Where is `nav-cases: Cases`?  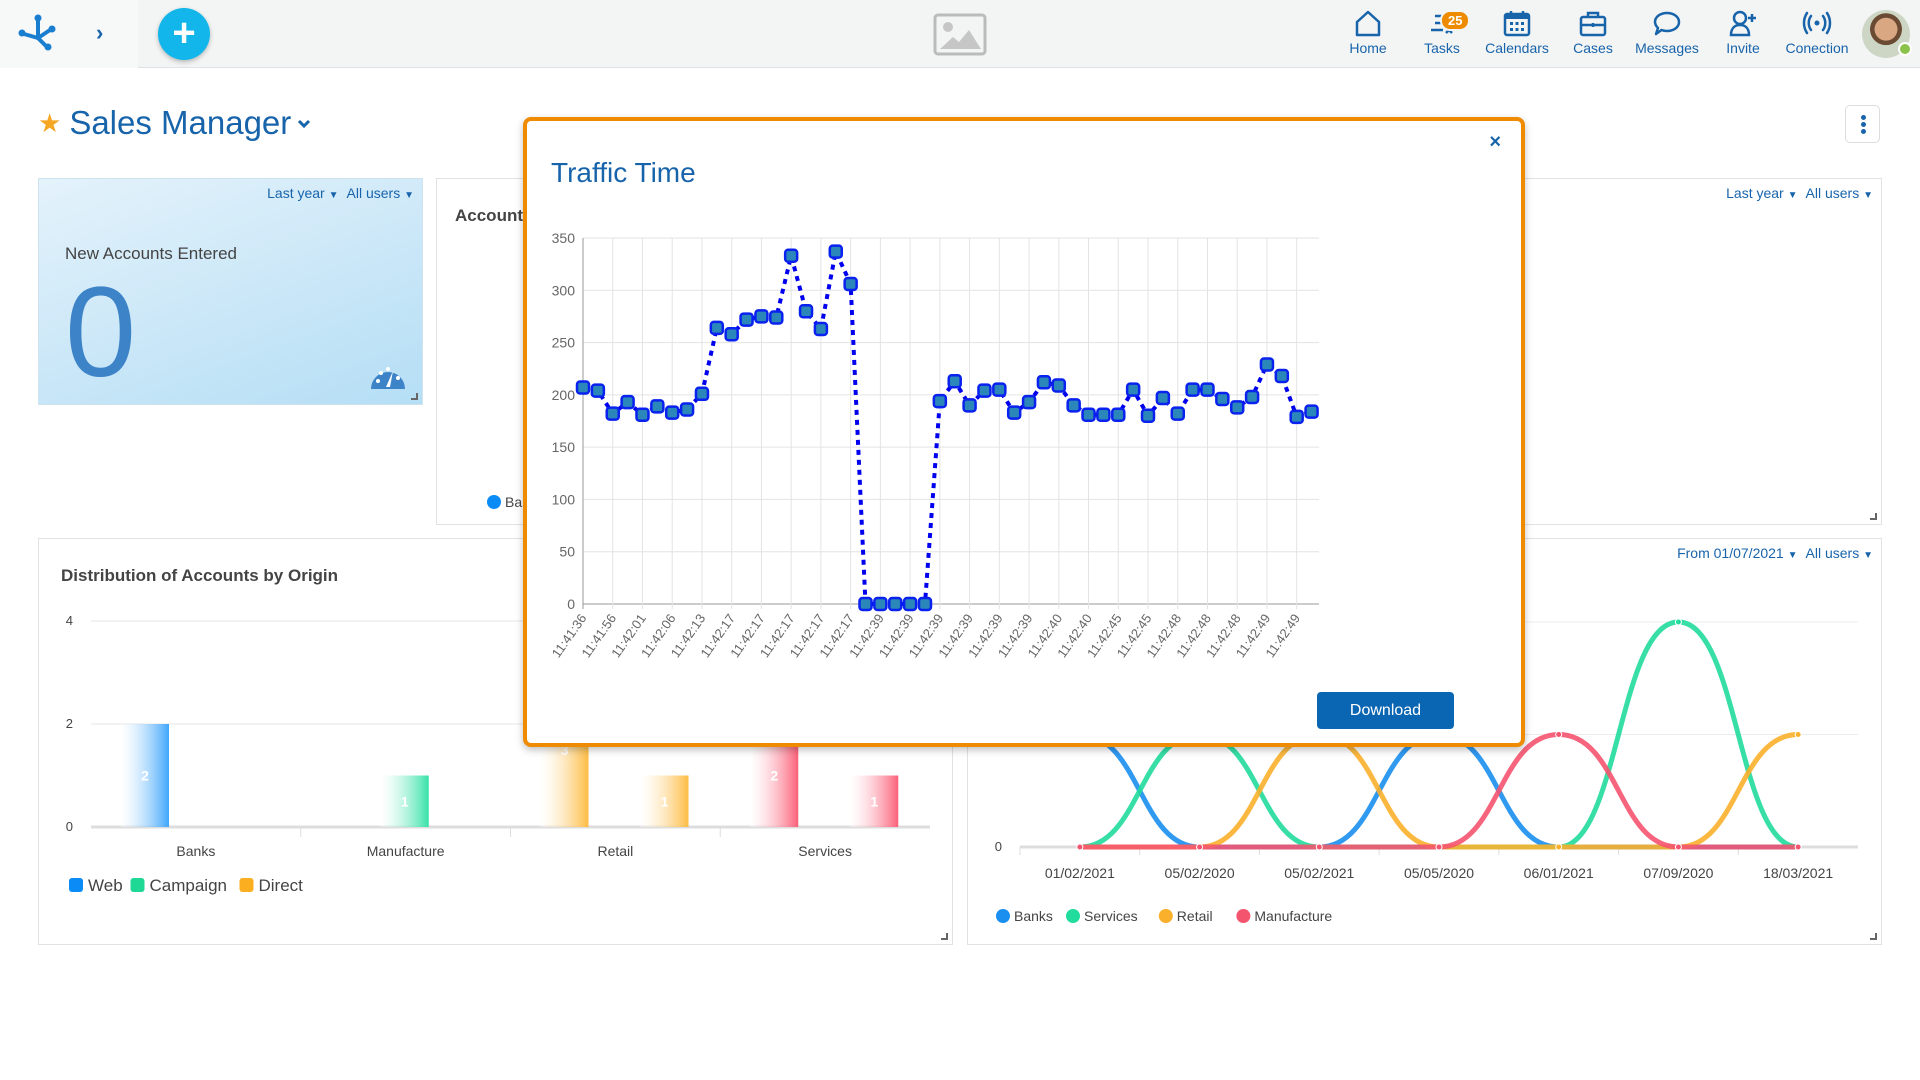
nav-cases: Cases is located at coordinates (1593, 36).